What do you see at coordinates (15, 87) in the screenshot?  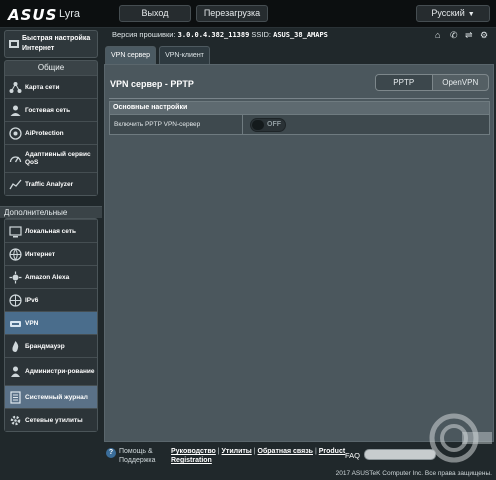 I see `network-map-icon` at bounding box center [15, 87].